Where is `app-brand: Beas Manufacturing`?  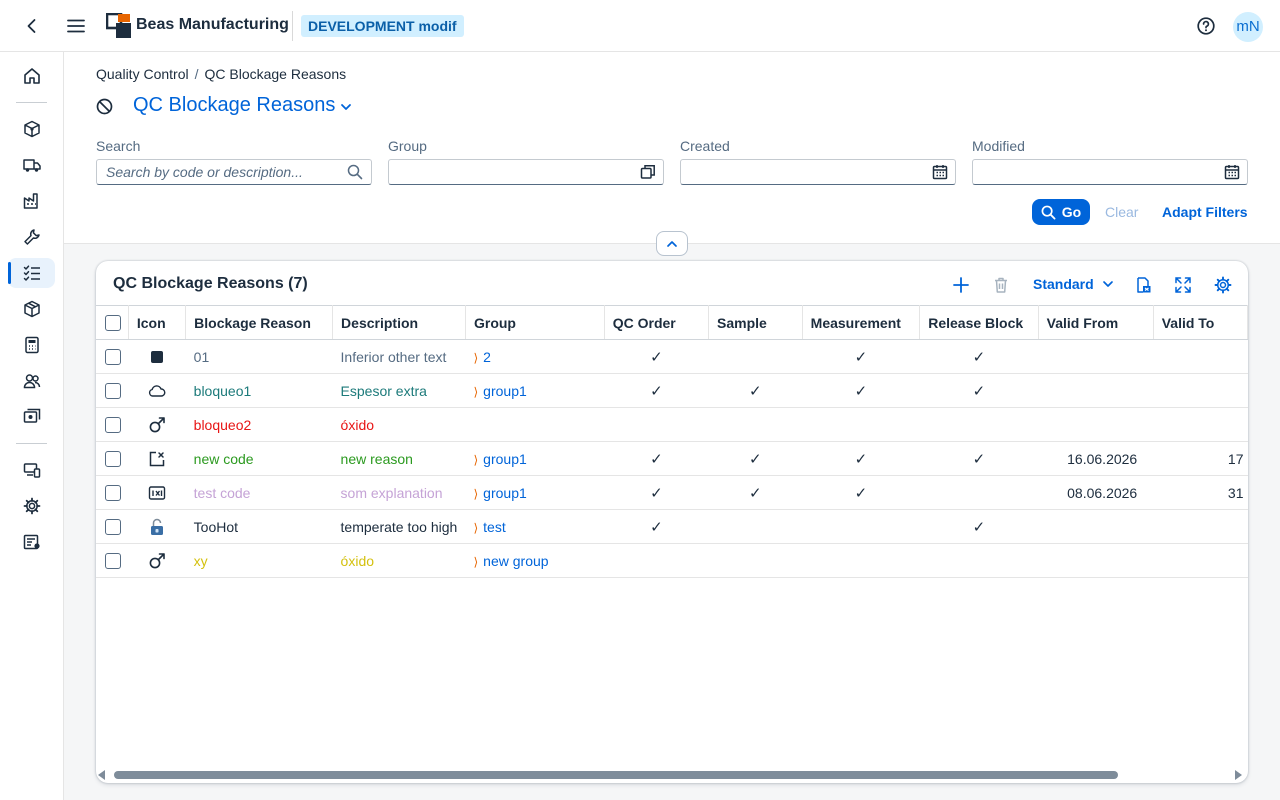 app-brand: Beas Manufacturing is located at coordinates (212, 25).